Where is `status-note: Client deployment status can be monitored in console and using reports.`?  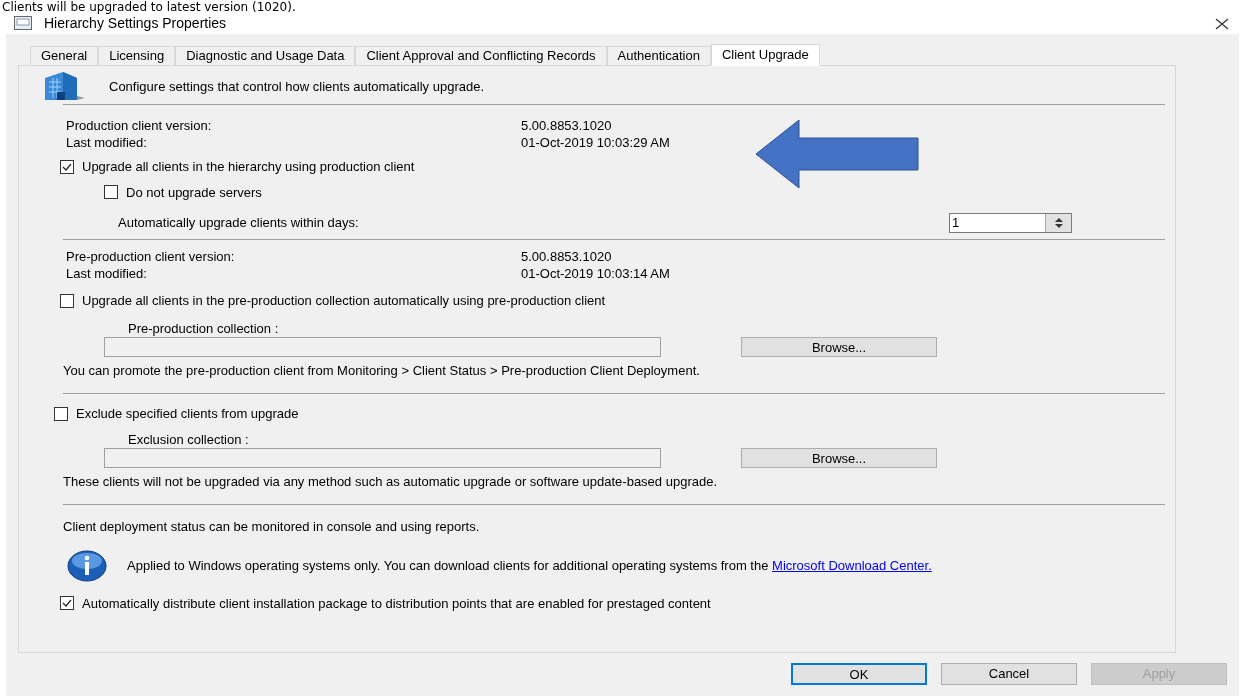
status-note: Client deployment status can be monitored in console and using reports. is located at coordinates (271, 527).